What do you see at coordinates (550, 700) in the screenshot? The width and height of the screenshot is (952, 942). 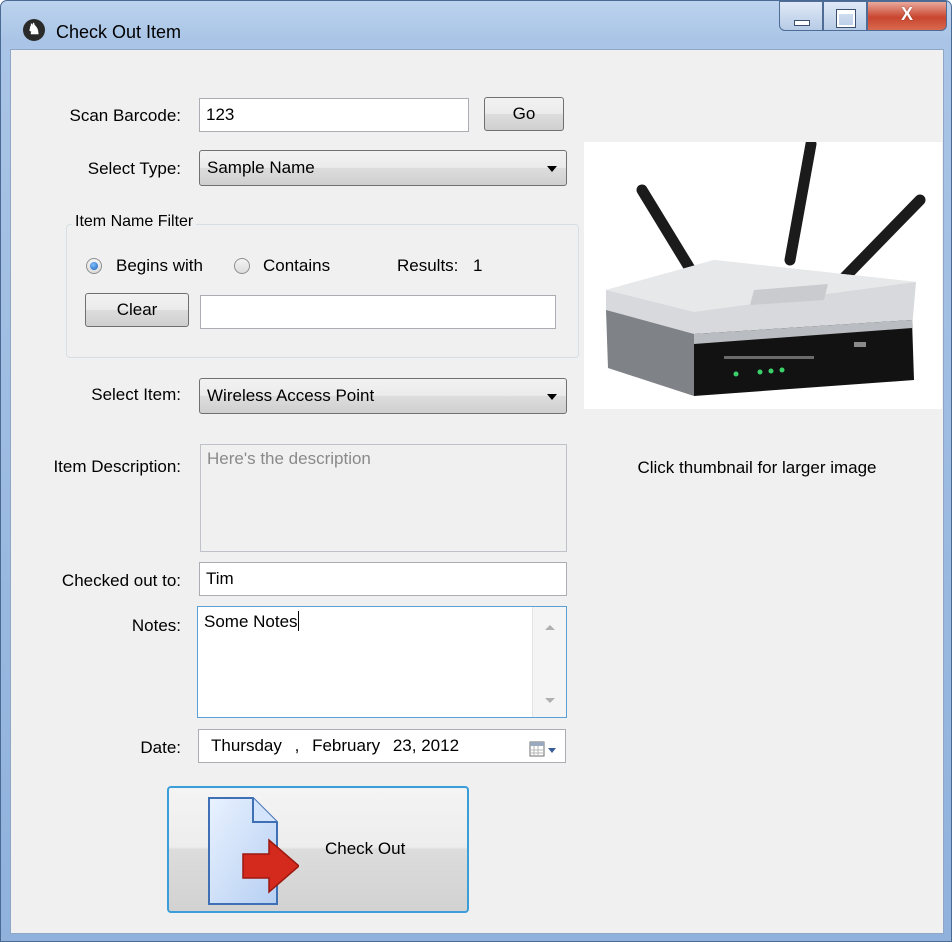 I see `scroll-down-icon` at bounding box center [550, 700].